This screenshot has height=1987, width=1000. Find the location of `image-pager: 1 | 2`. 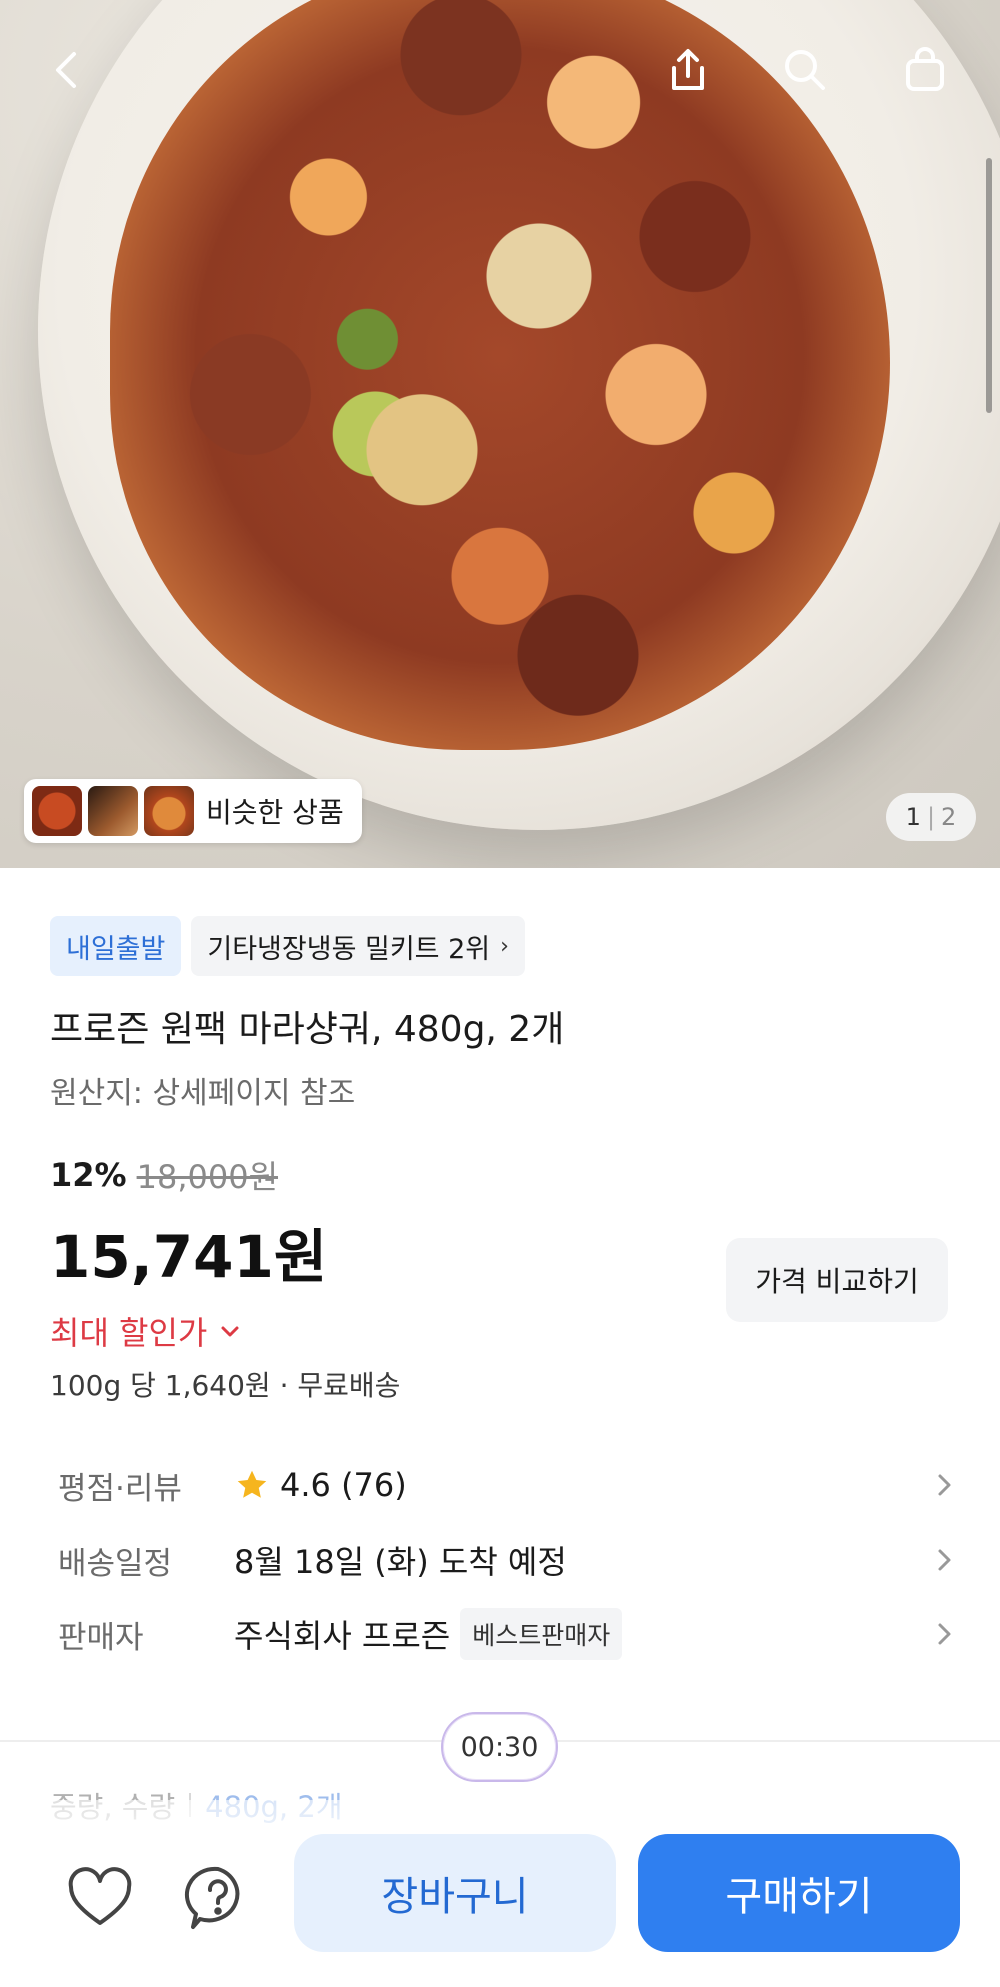

image-pager: 1 | 2 is located at coordinates (931, 817).